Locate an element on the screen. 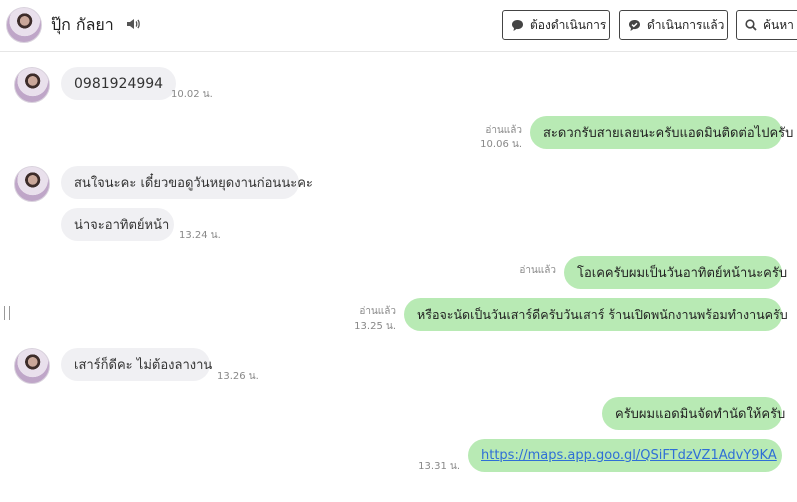 The image size is (797, 502). search-button-label: ค้นหา is located at coordinates (778, 24).